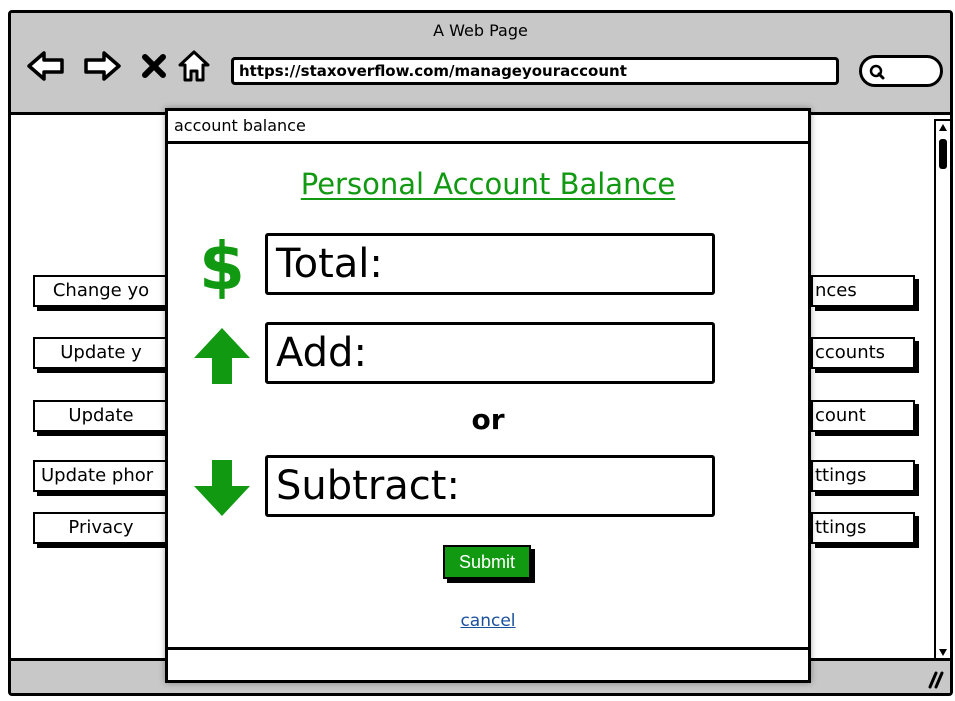 The image size is (955, 701). I want to click on notification-settings-button: ttings, so click(863, 476).